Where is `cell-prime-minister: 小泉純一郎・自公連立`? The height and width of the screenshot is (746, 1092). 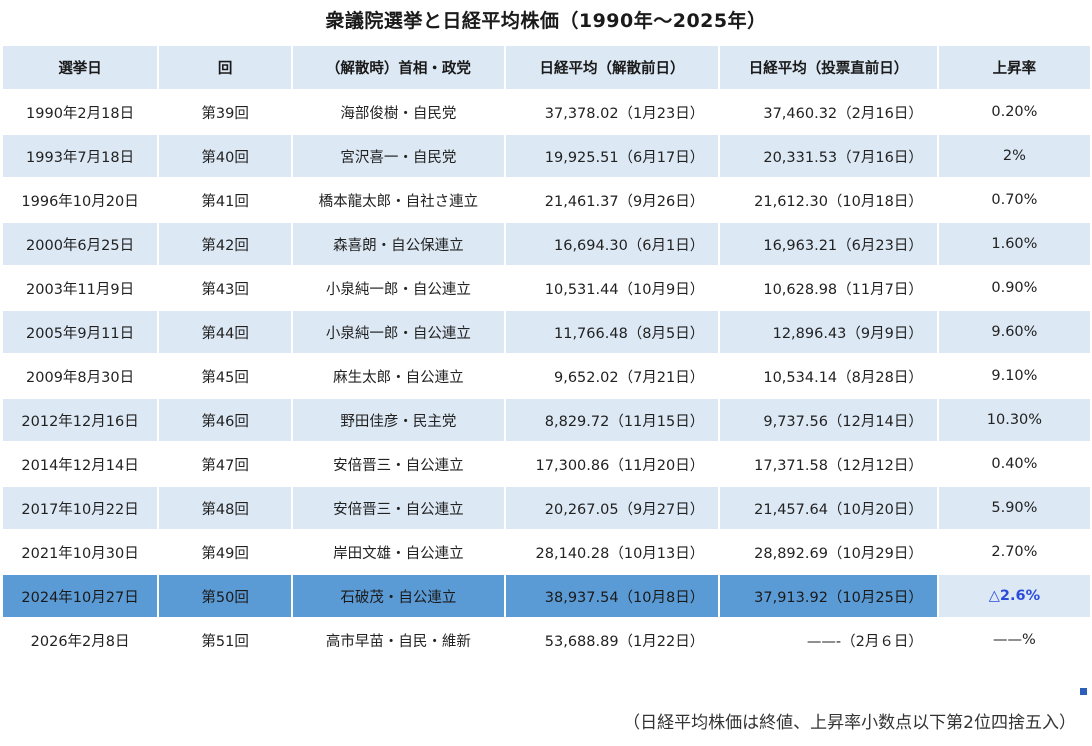 cell-prime-minister: 小泉純一郎・自公連立 is located at coordinates (398, 332).